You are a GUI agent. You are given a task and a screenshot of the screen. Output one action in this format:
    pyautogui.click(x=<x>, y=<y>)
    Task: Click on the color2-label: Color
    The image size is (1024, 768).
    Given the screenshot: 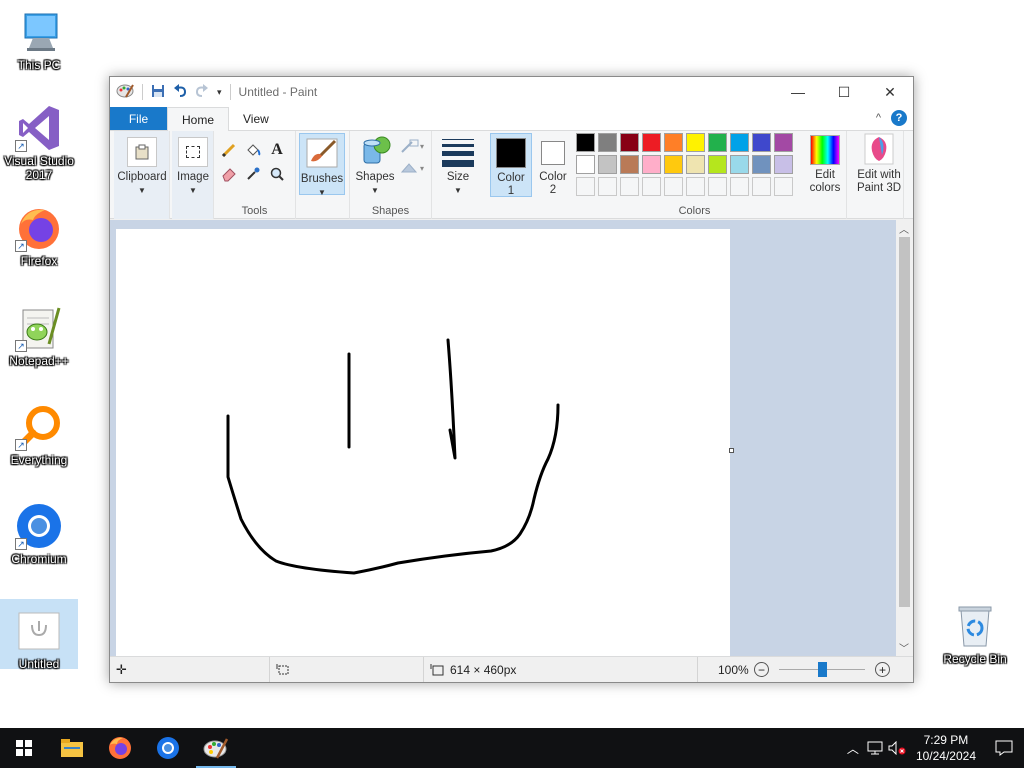 What is the action you would take?
    pyautogui.click(x=553, y=177)
    